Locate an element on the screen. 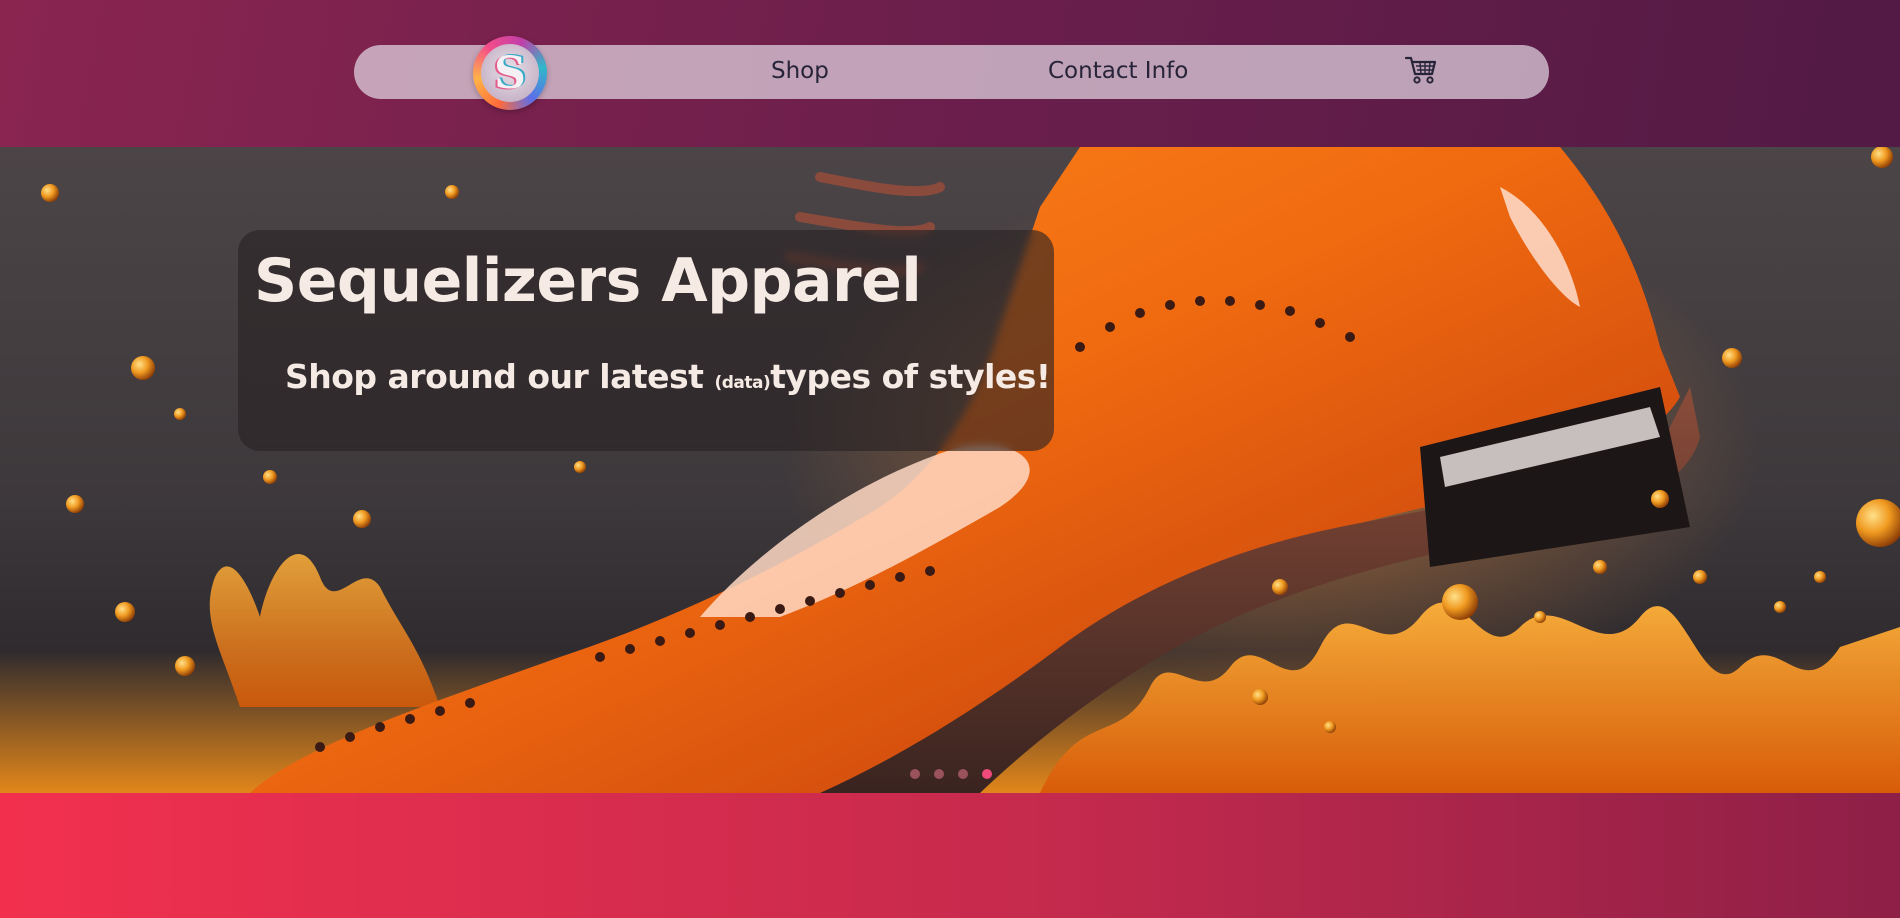 The width and height of the screenshot is (1900, 918). logo-letter: S is located at coordinates (510, 73).